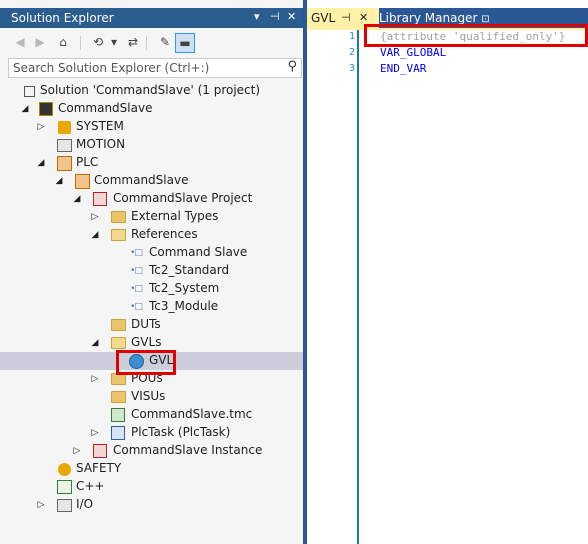 Image resolution: width=588 pixels, height=544 pixels. Describe the element at coordinates (64, 487) in the screenshot. I see `cpp-icon` at that location.